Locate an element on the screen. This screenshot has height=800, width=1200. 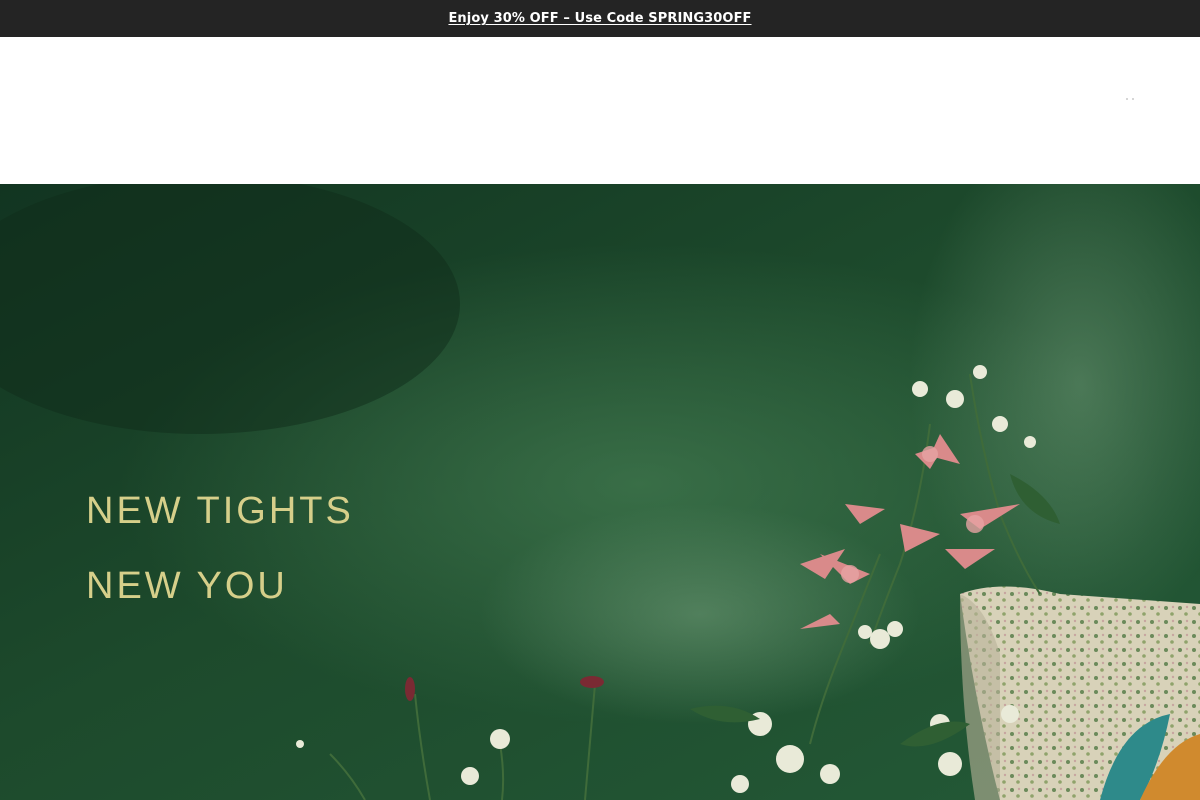
announcement-link: Enjoy 30% OFF – Use Code SPRING30OFF is located at coordinates (599, 18).